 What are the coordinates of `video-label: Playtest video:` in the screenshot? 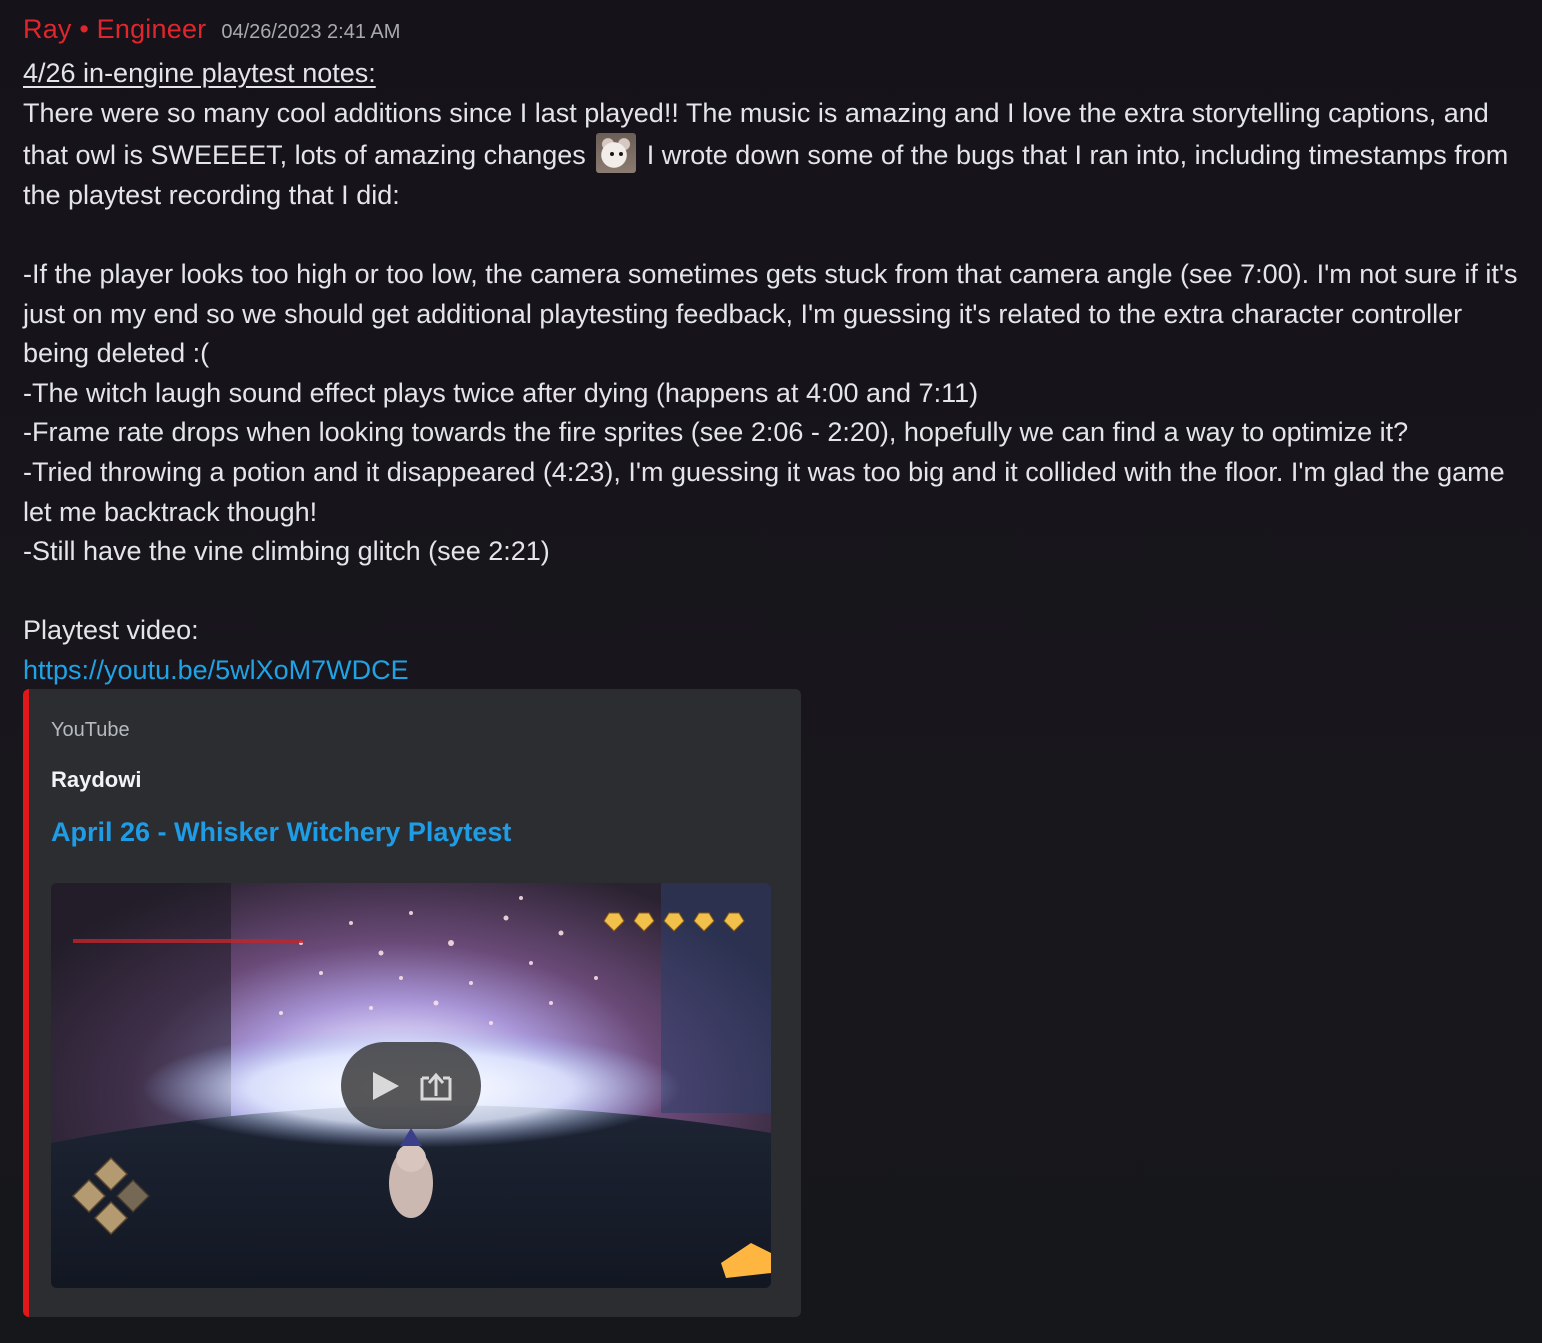 It's located at (111, 630).